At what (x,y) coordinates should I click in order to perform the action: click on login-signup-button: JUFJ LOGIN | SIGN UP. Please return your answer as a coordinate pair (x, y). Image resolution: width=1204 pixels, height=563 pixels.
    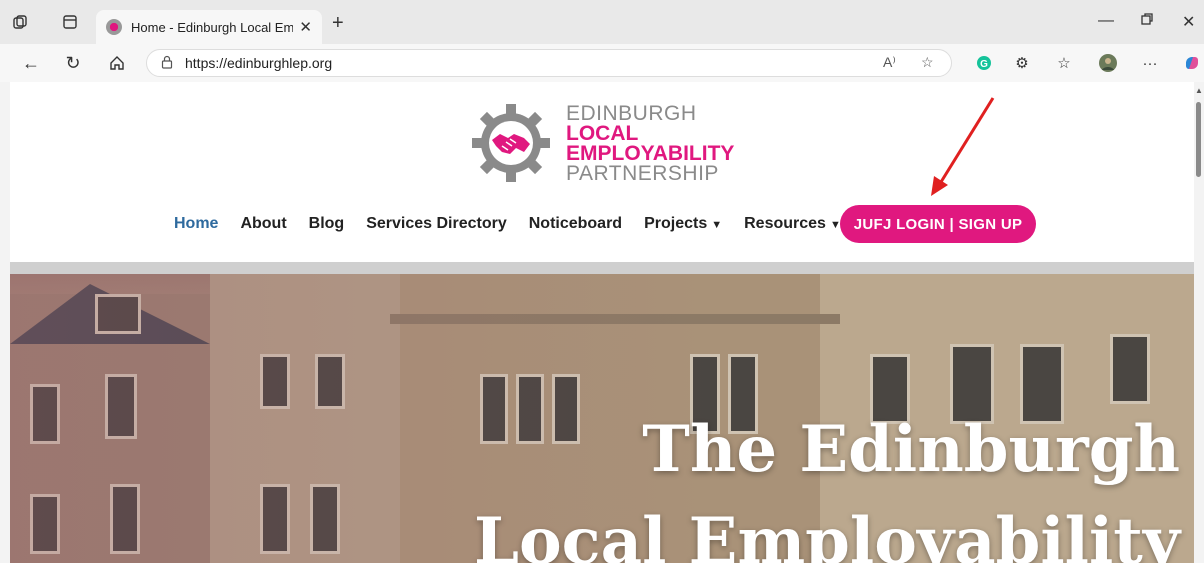
    Looking at the image, I should click on (938, 224).